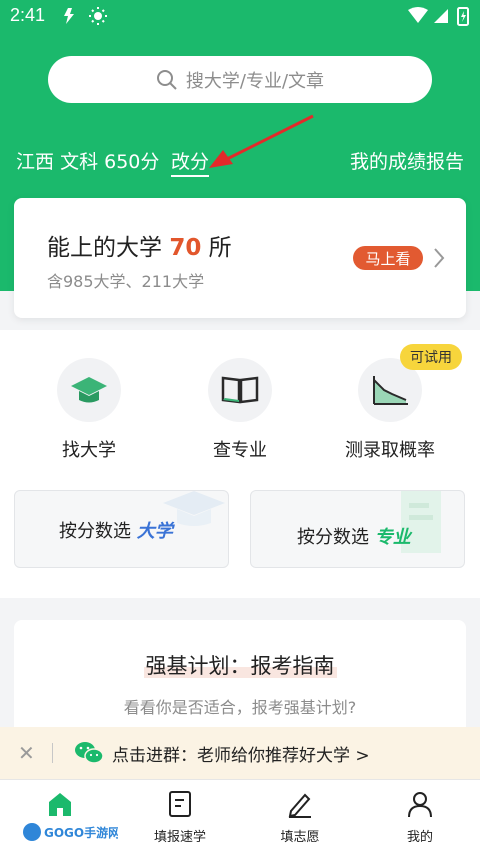  I want to click on university-count: 70, so click(185, 248).